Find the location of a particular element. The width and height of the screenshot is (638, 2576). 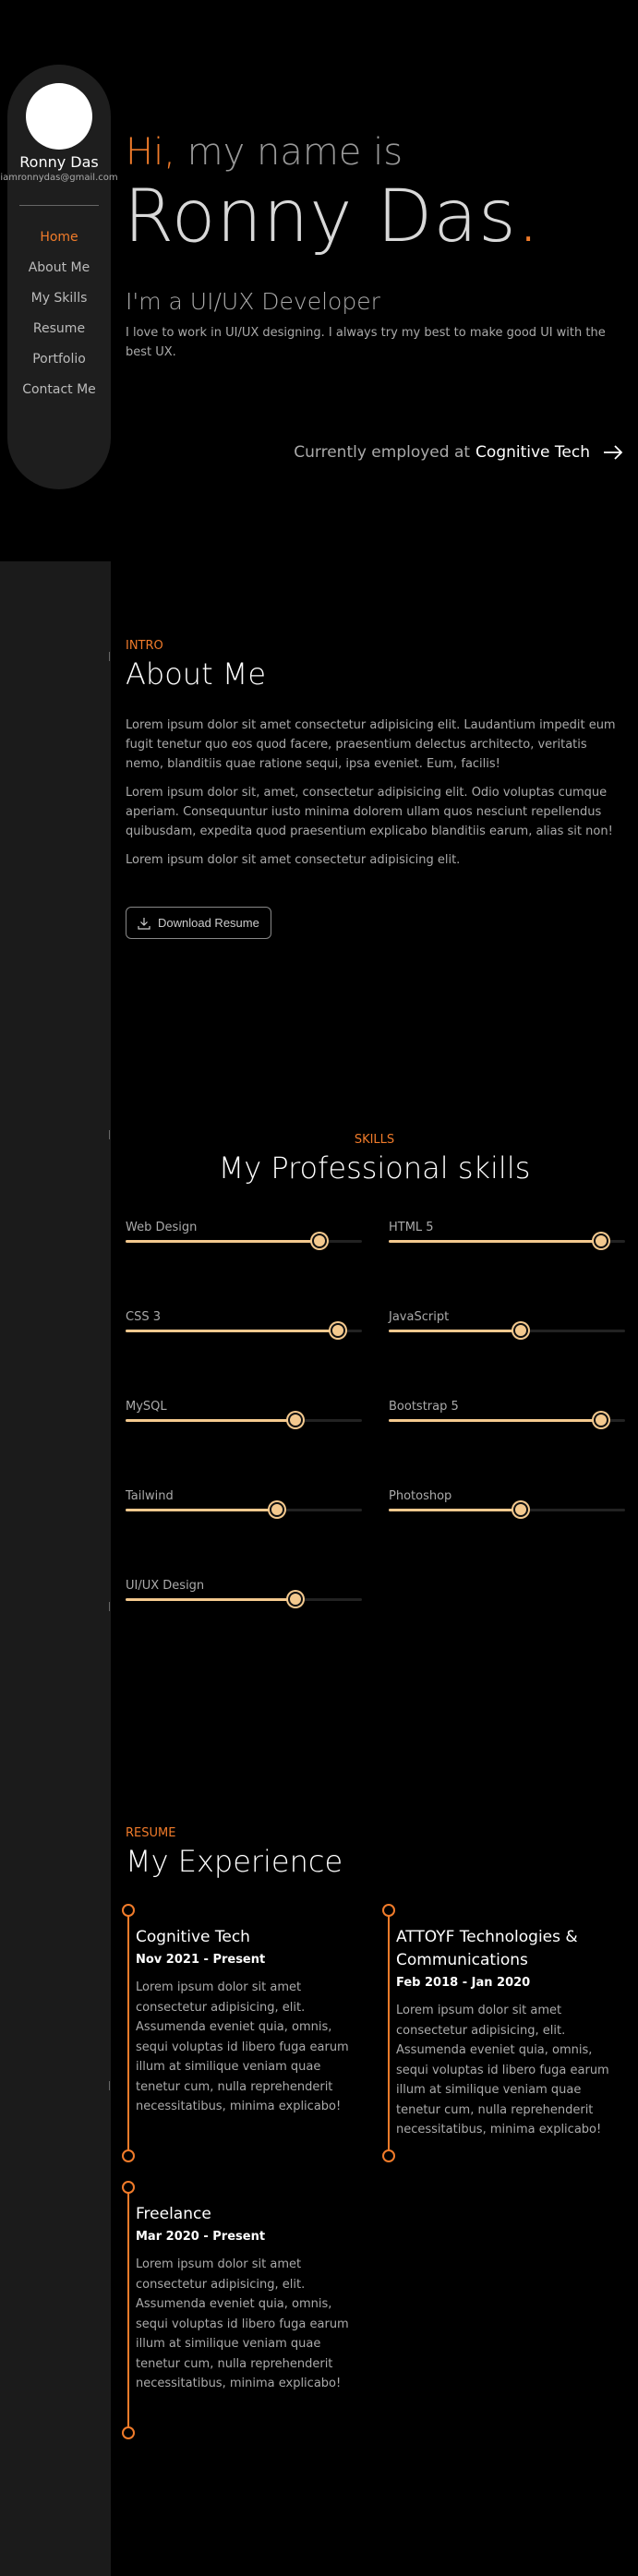

hero-hi: Hi, is located at coordinates (150, 152).